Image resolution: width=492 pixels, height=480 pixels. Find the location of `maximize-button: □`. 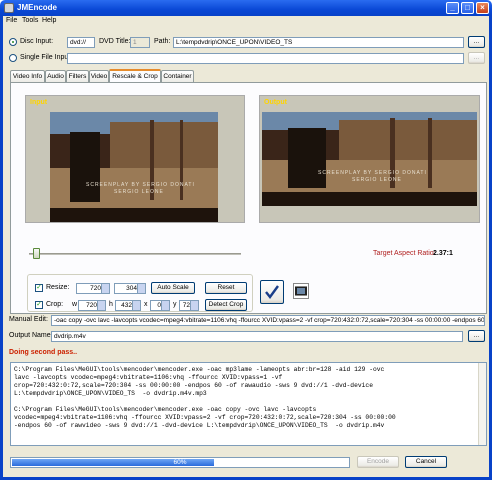

maximize-button: □ is located at coordinates (467, 8).